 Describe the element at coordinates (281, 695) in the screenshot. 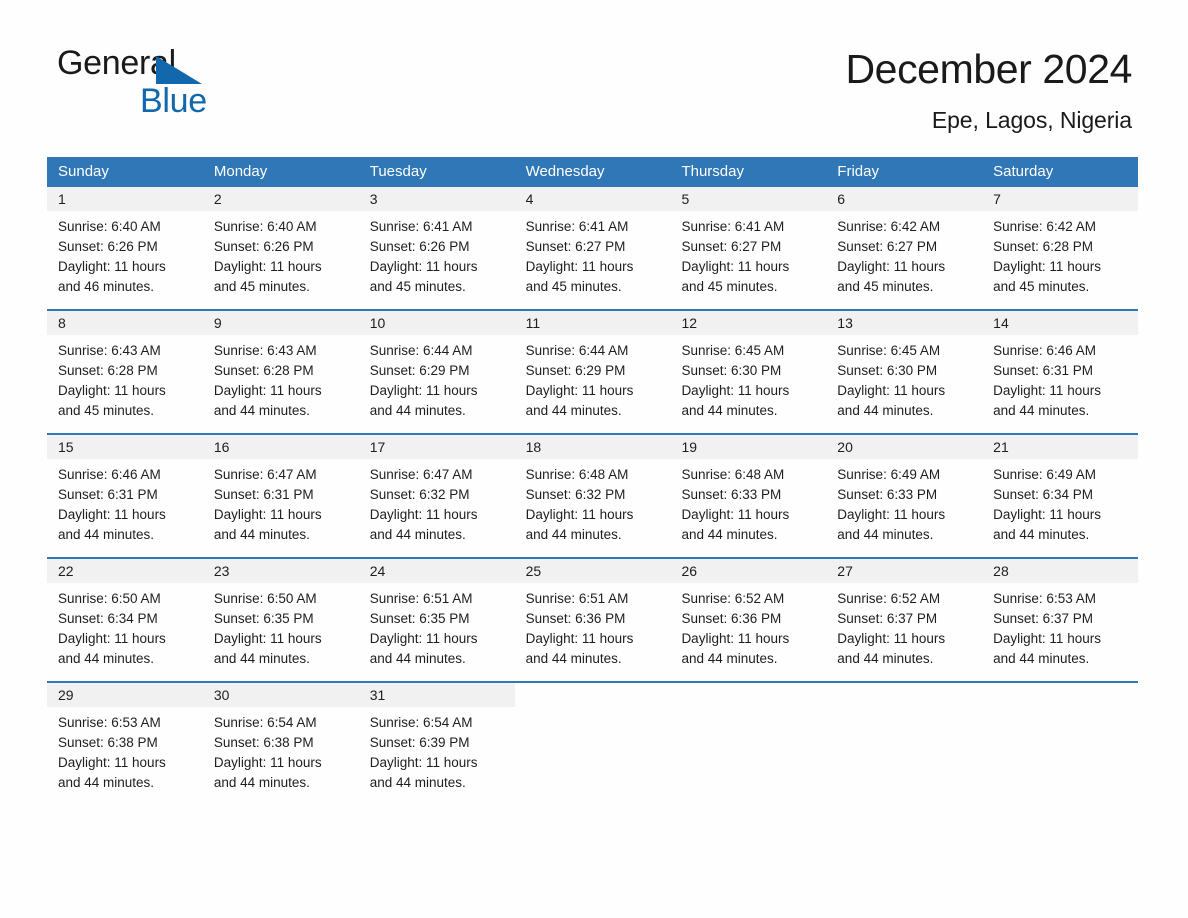

I see `day-number: 30` at that location.